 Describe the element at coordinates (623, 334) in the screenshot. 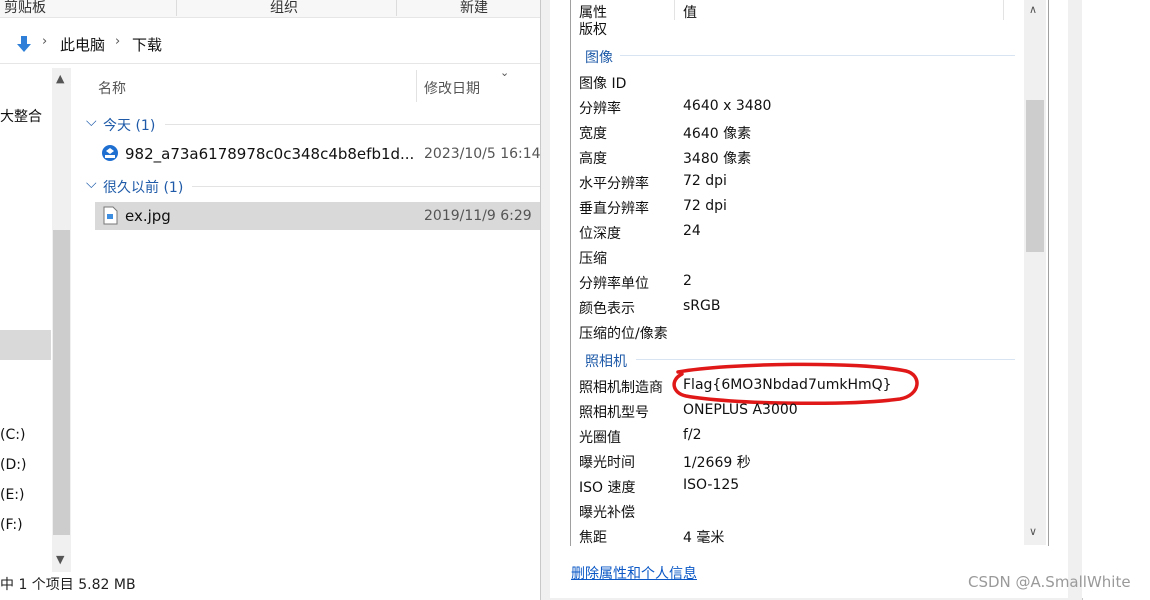

I see `property-key: 压缩的位/像素` at that location.